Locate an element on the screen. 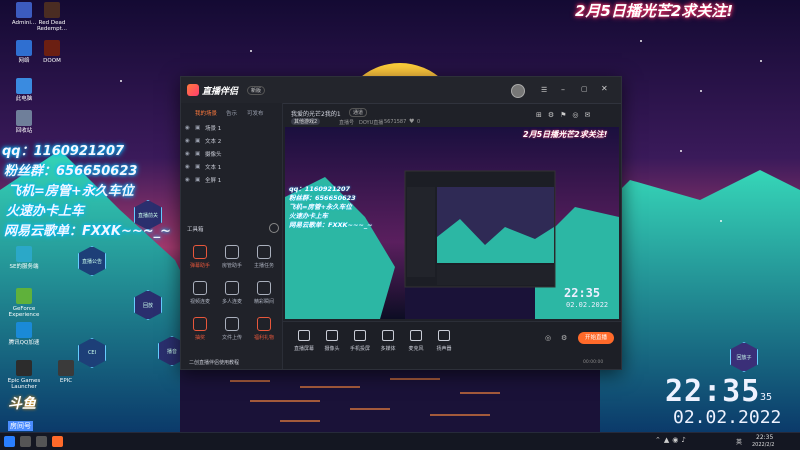 The width and height of the screenshot is (800, 450). tray-icons: ⌃▲◉♪ is located at coordinates (672, 440).